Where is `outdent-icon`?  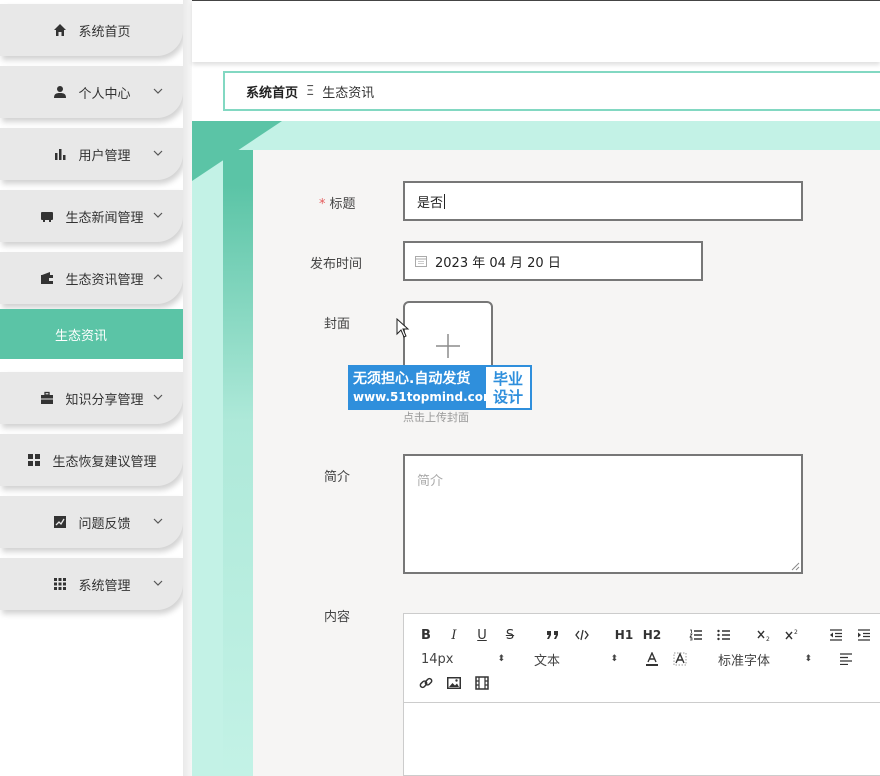
outdent-icon is located at coordinates (836, 635).